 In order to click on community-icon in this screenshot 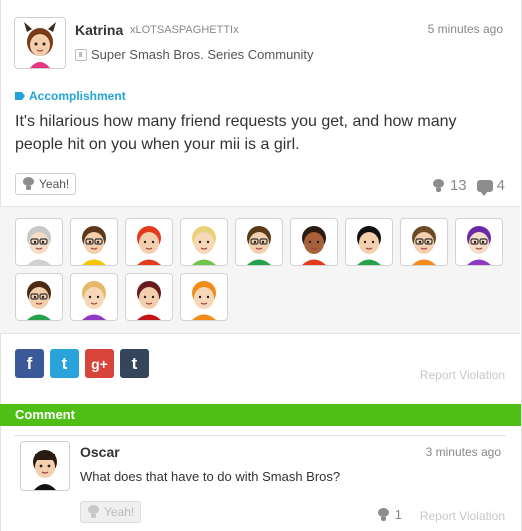, I will do `click(81, 54)`.